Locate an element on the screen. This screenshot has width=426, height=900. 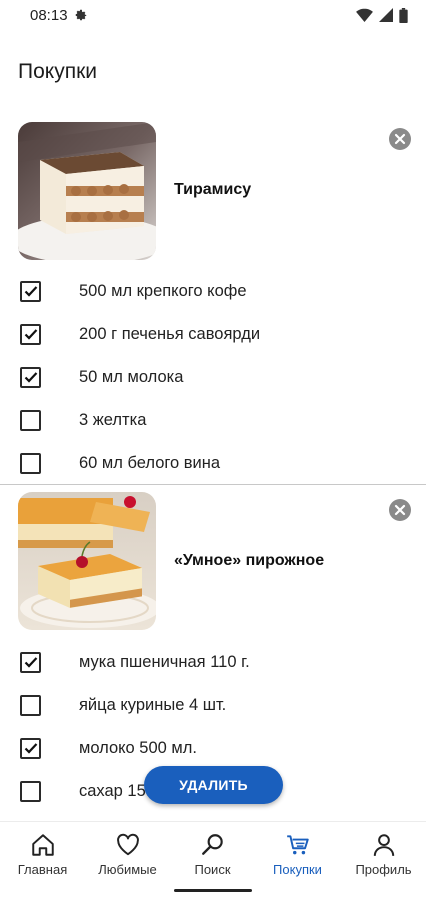
ingredient-label: мука пшеничная 110 г. is located at coordinates (164, 661).